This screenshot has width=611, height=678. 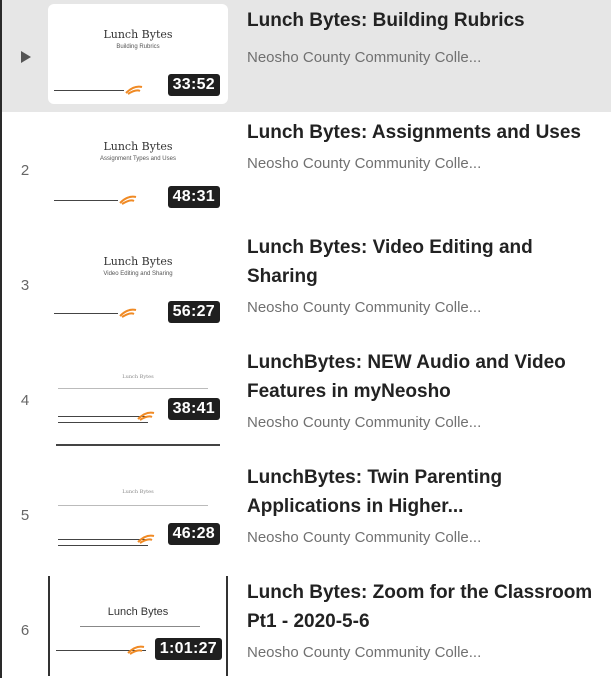 What do you see at coordinates (25, 515) in the screenshot?
I see `item-index: 5` at bounding box center [25, 515].